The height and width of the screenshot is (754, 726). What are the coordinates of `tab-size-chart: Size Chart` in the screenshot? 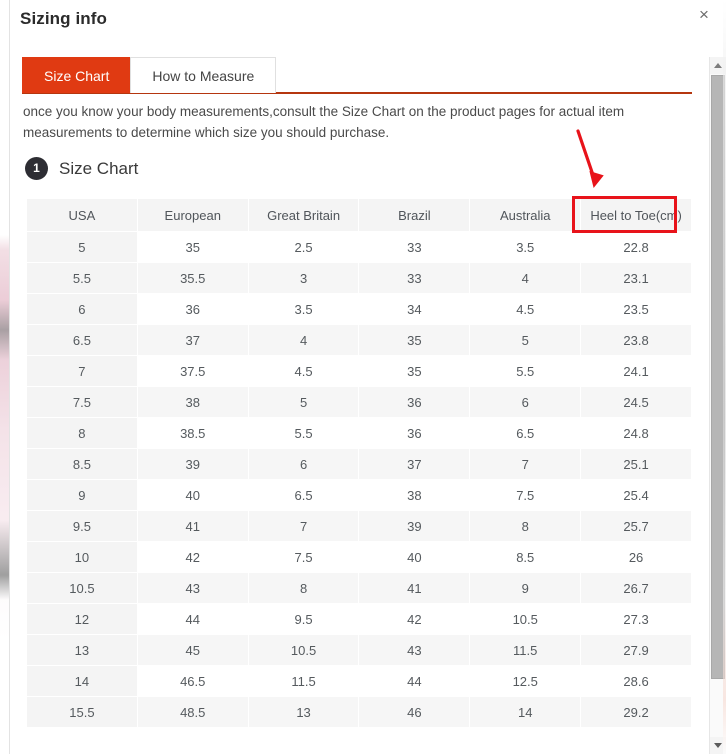 It's located at (77, 75).